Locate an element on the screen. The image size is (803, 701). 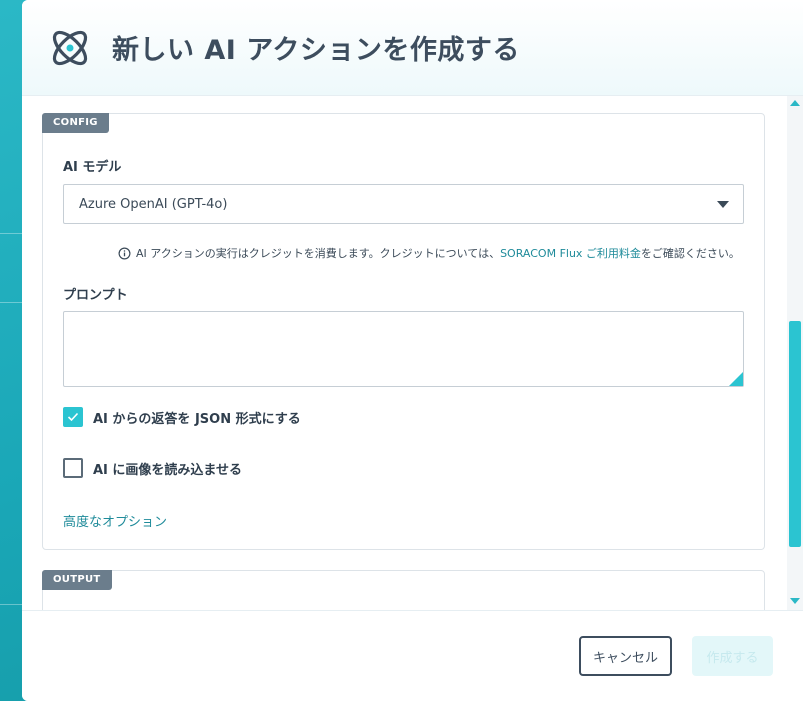
scrollbar-thumb is located at coordinates (795, 434).